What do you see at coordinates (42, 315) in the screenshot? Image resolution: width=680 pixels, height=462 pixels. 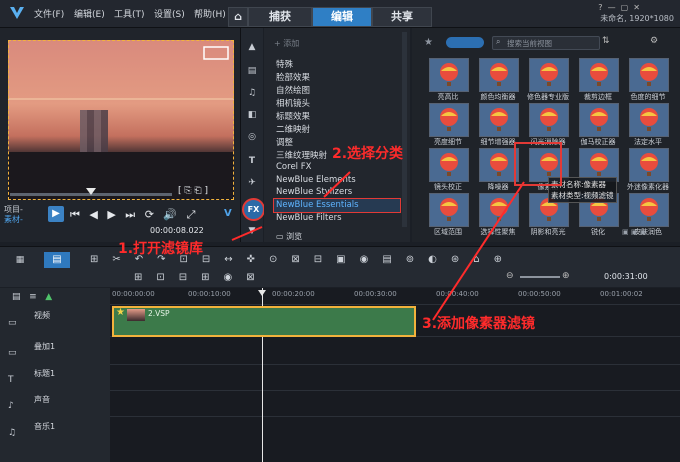 I see `track-name-video: 视频` at bounding box center [42, 315].